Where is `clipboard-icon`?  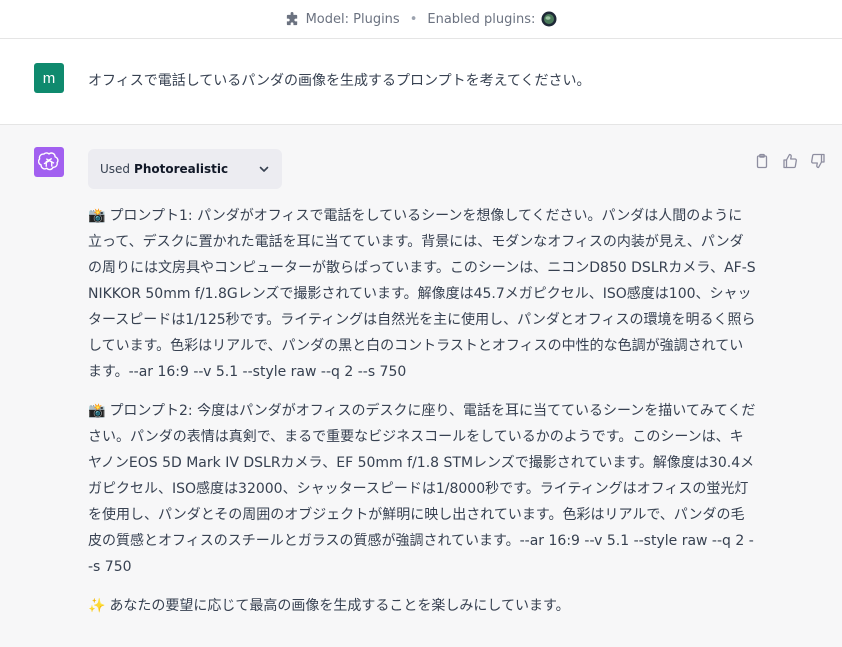
clipboard-icon is located at coordinates (762, 161).